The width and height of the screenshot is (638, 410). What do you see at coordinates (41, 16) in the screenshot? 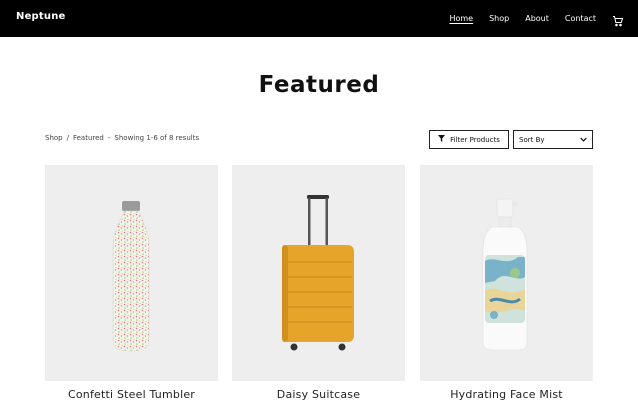
I see `brand-logo: Neptune` at bounding box center [41, 16].